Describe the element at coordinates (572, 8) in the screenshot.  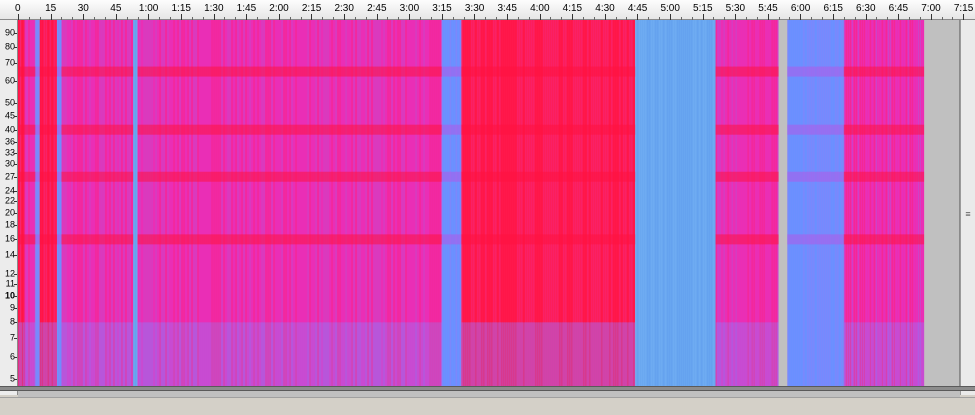
I see `ruler-label: 4:15` at that location.